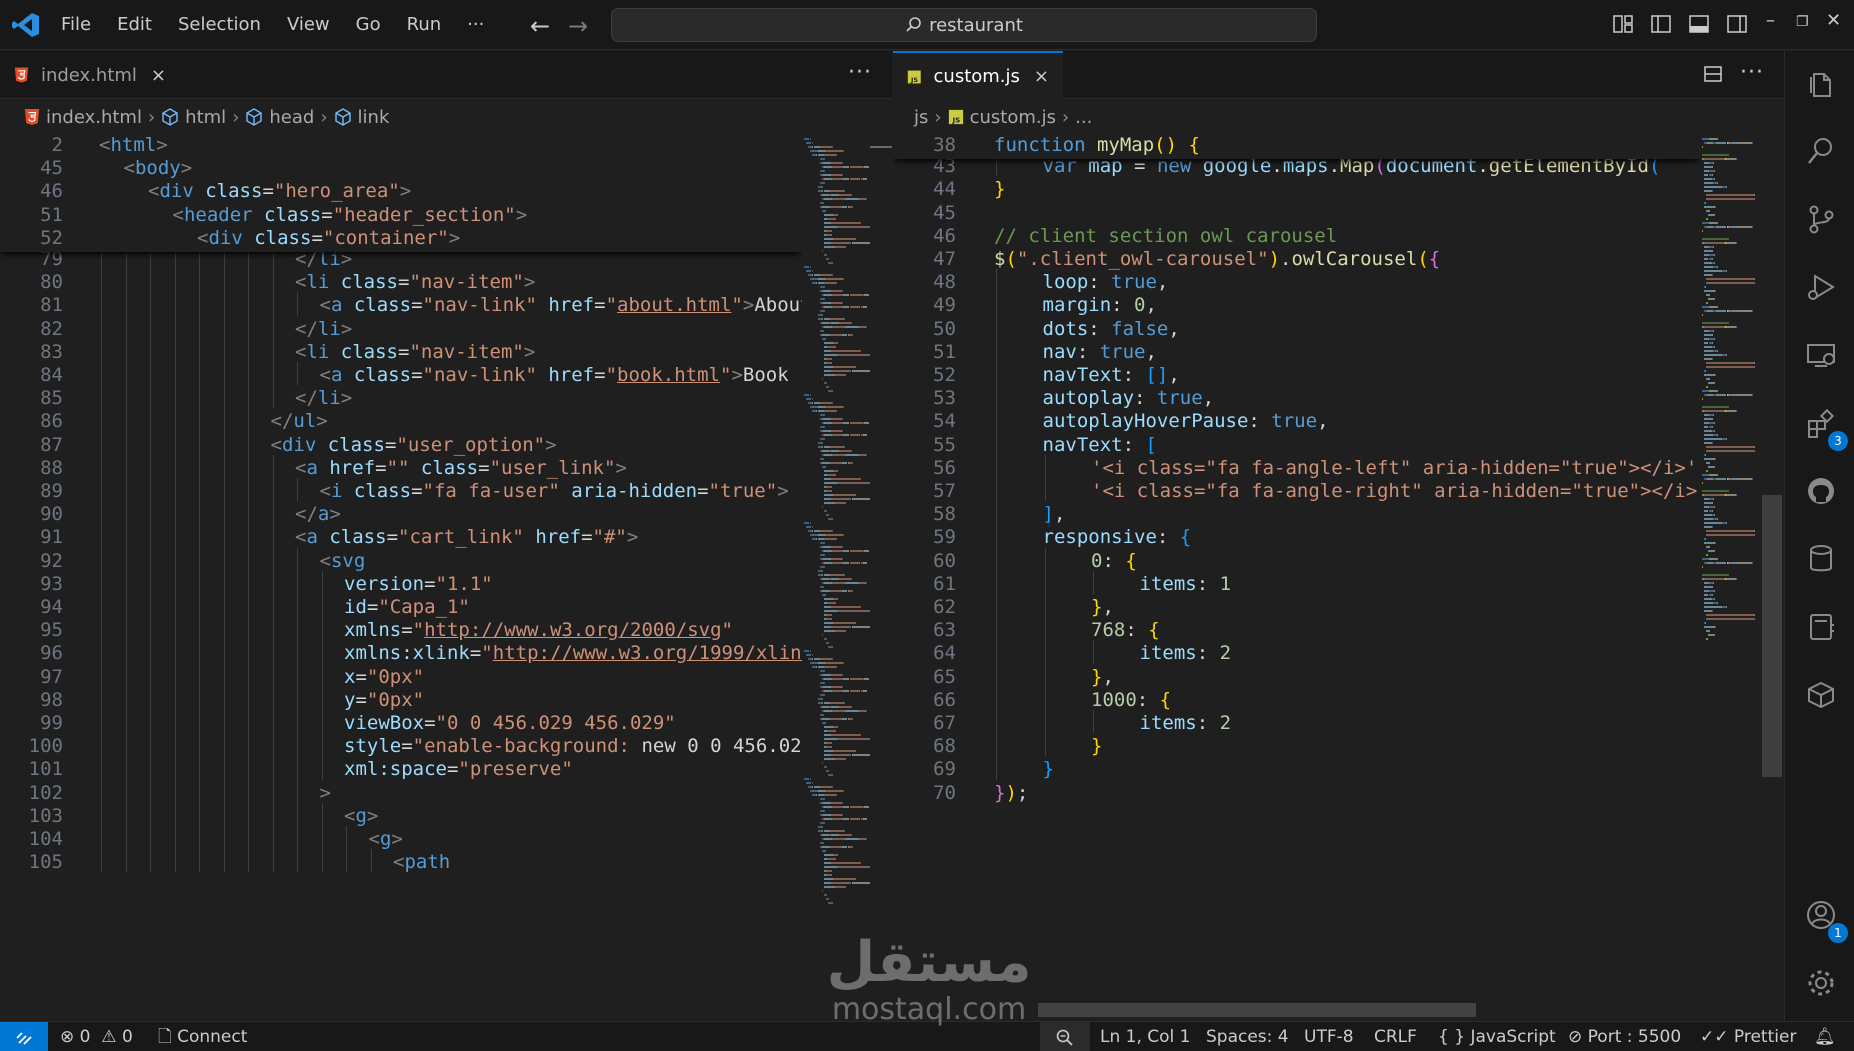 This screenshot has width=1854, height=1051. What do you see at coordinates (24, 1036) in the screenshot?
I see `remote-indicator` at bounding box center [24, 1036].